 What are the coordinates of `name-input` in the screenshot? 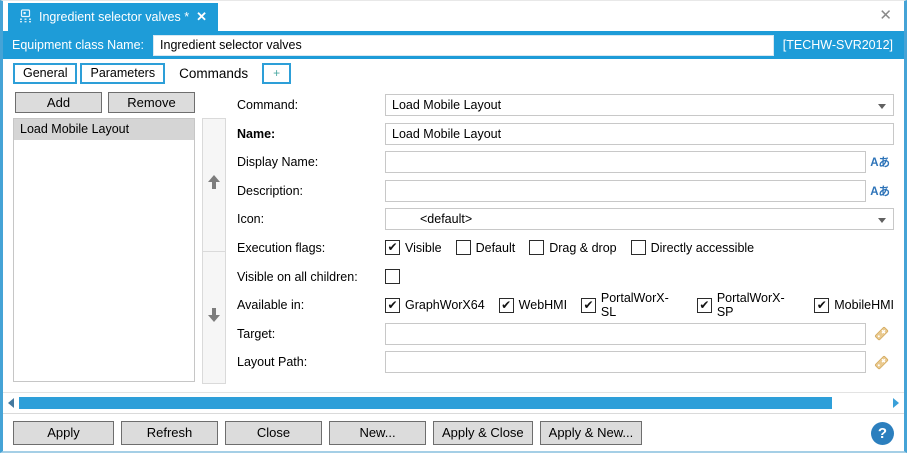 It's located at (639, 133).